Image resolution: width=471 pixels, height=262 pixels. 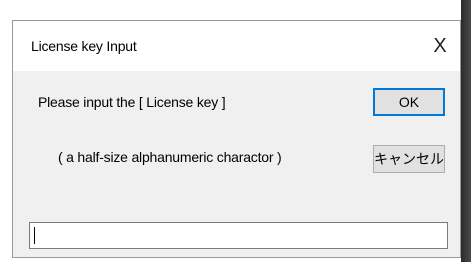 What do you see at coordinates (238, 235) in the screenshot?
I see `license-key-input` at bounding box center [238, 235].